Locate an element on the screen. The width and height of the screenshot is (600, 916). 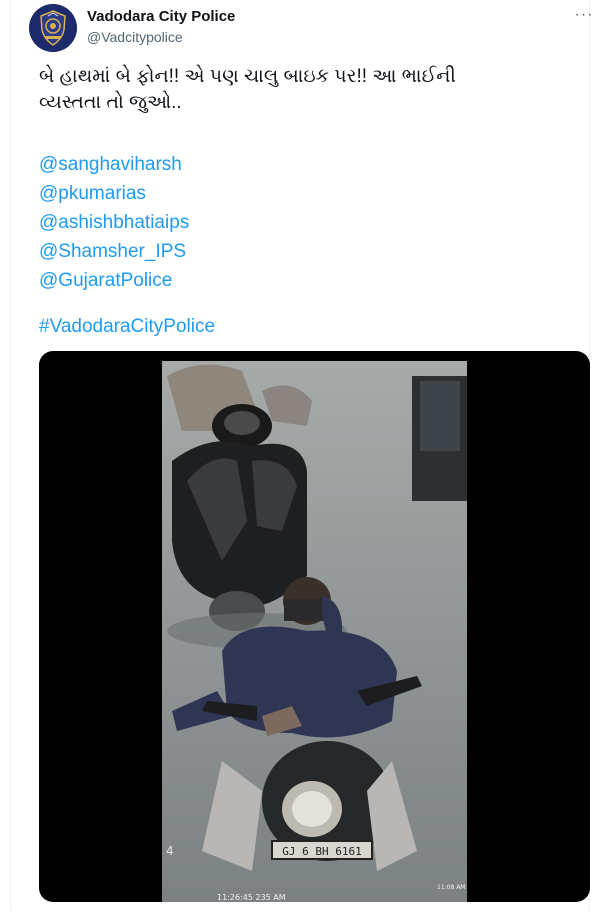
more-horizontal-icon: ··· is located at coordinates (584, 14).